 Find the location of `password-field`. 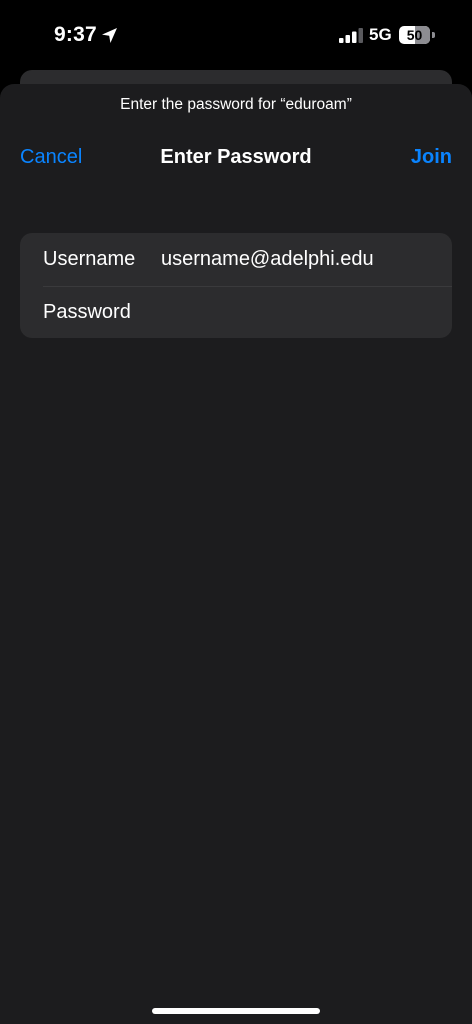

password-field is located at coordinates (301, 312).